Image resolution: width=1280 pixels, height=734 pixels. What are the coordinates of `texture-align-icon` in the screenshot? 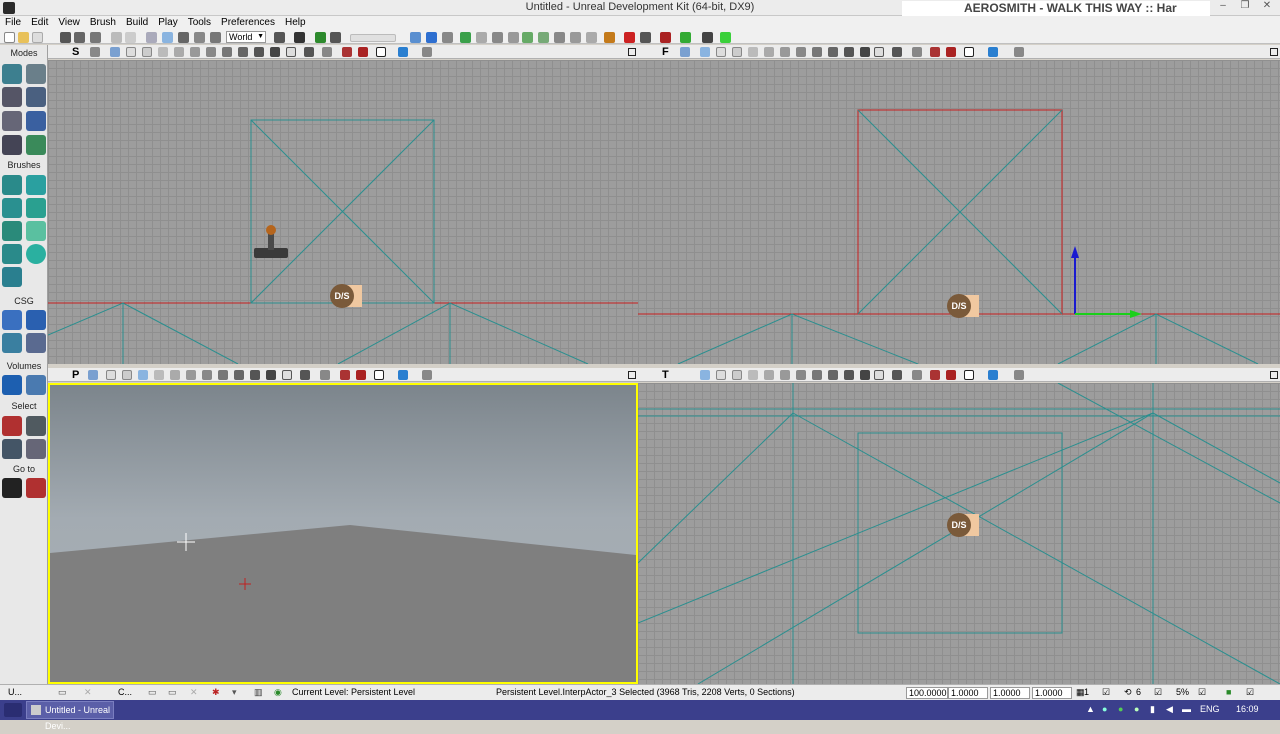 It's located at (36, 97).